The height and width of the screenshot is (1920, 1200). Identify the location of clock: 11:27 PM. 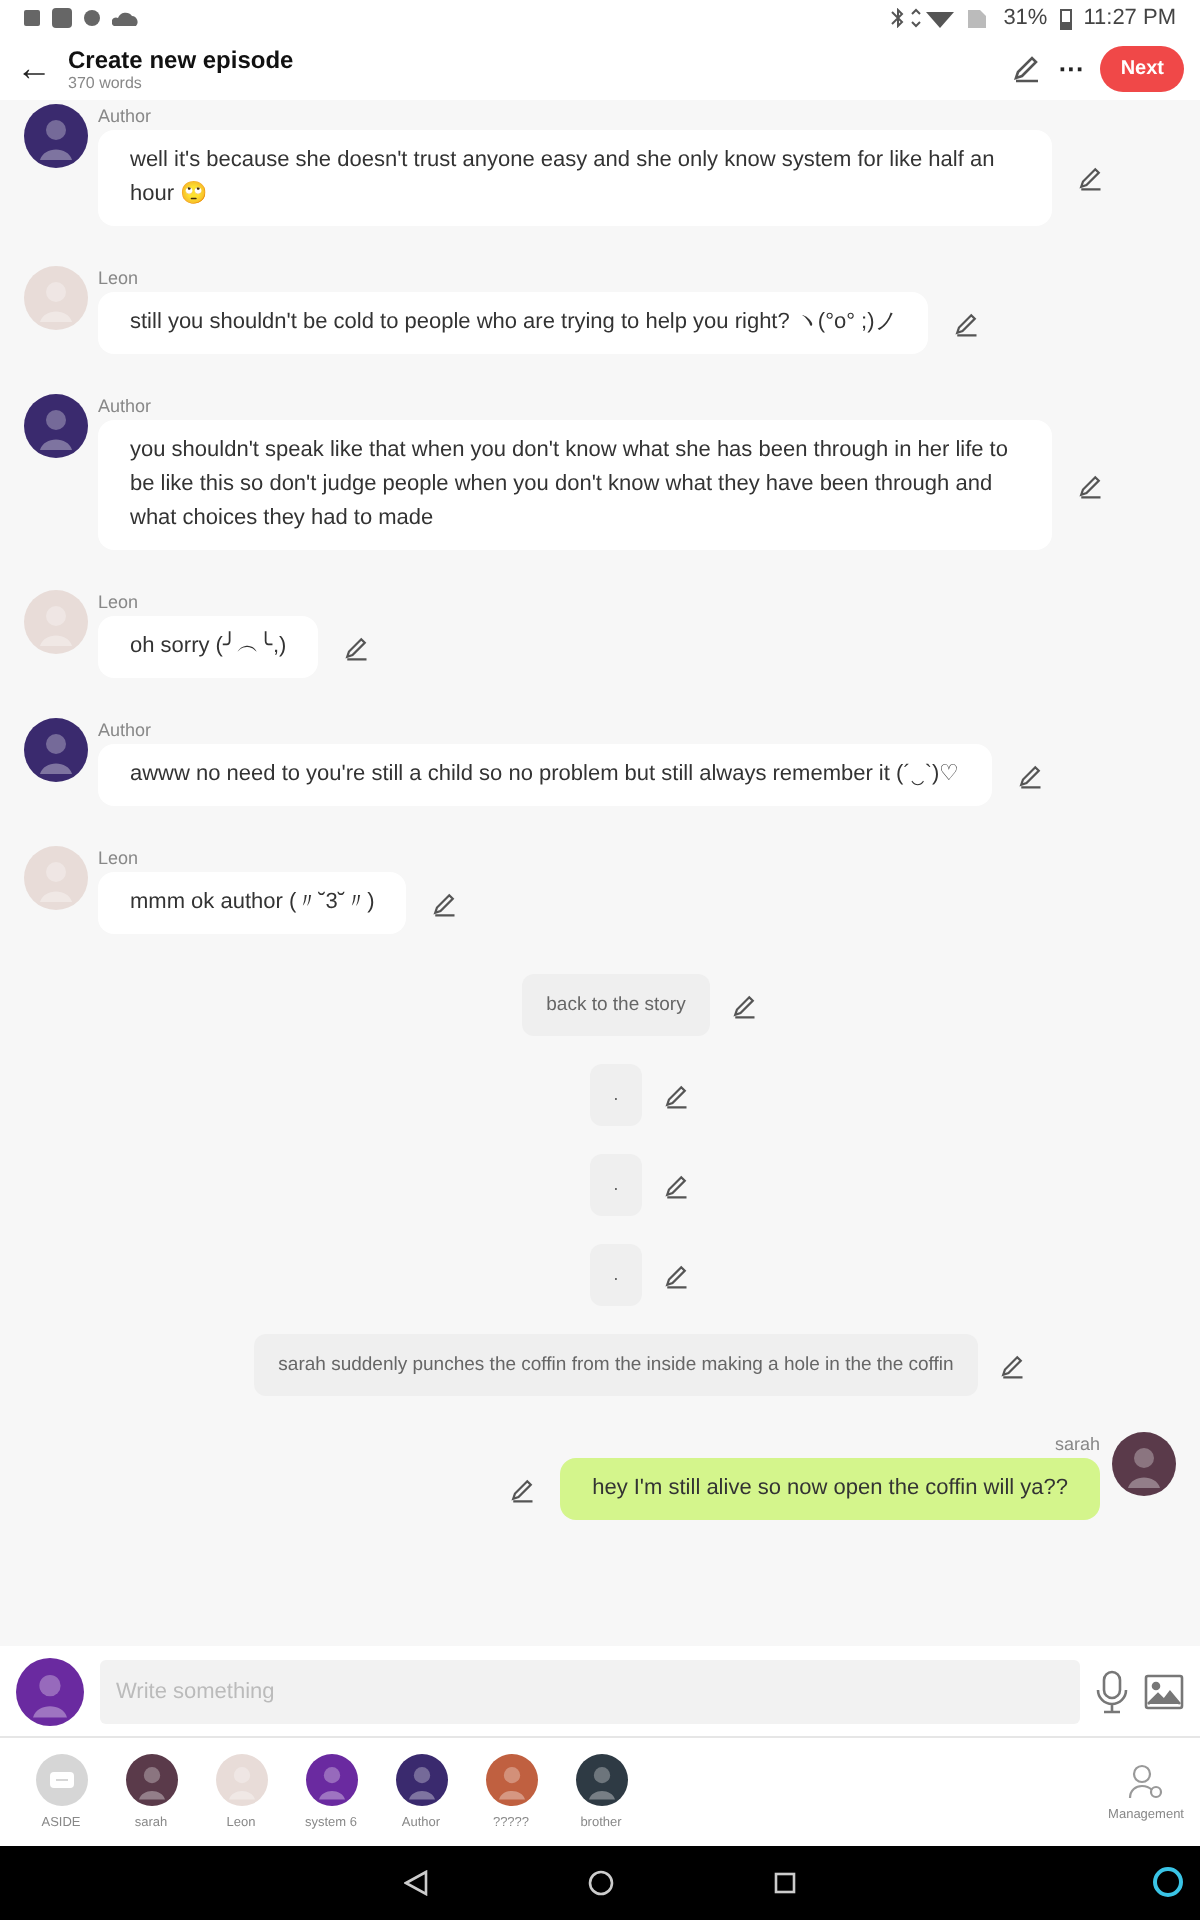
(1129, 18).